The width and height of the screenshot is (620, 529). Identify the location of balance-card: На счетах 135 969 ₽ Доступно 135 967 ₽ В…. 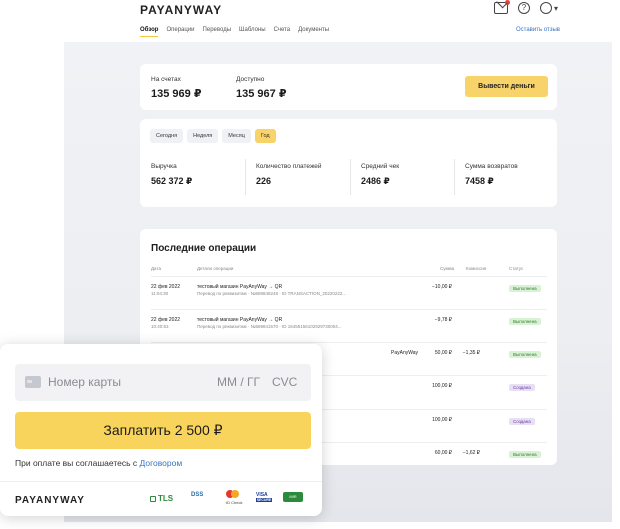
(348, 87).